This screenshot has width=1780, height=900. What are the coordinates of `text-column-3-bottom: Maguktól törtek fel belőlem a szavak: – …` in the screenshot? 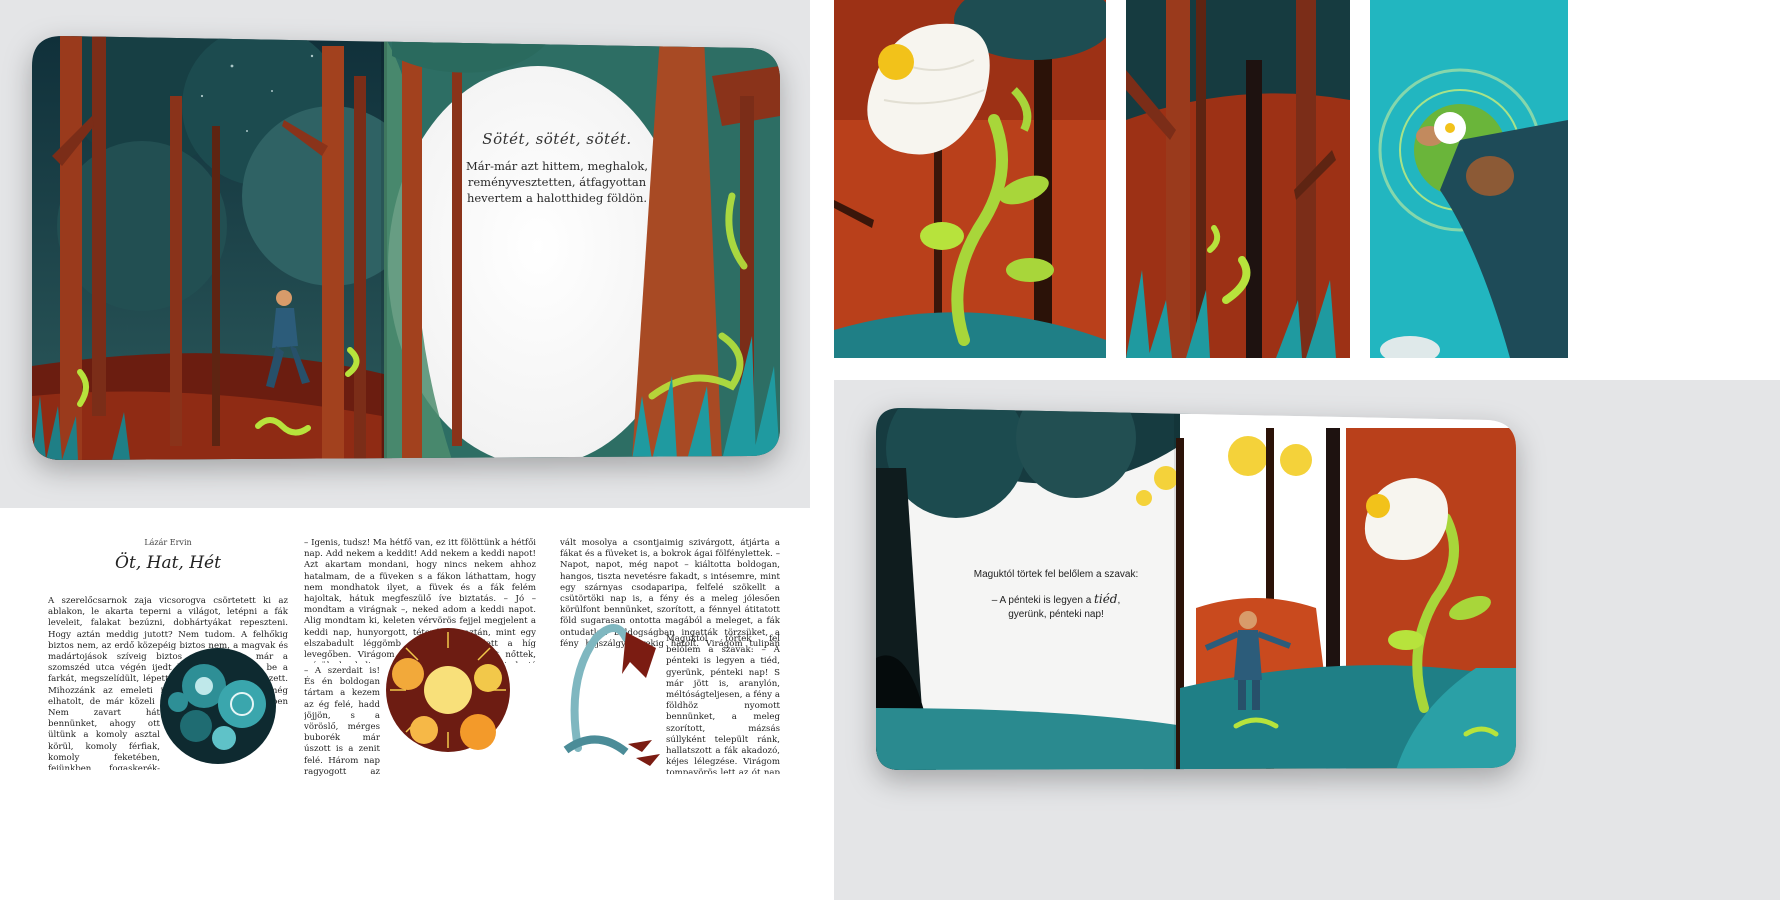 It's located at (723, 704).